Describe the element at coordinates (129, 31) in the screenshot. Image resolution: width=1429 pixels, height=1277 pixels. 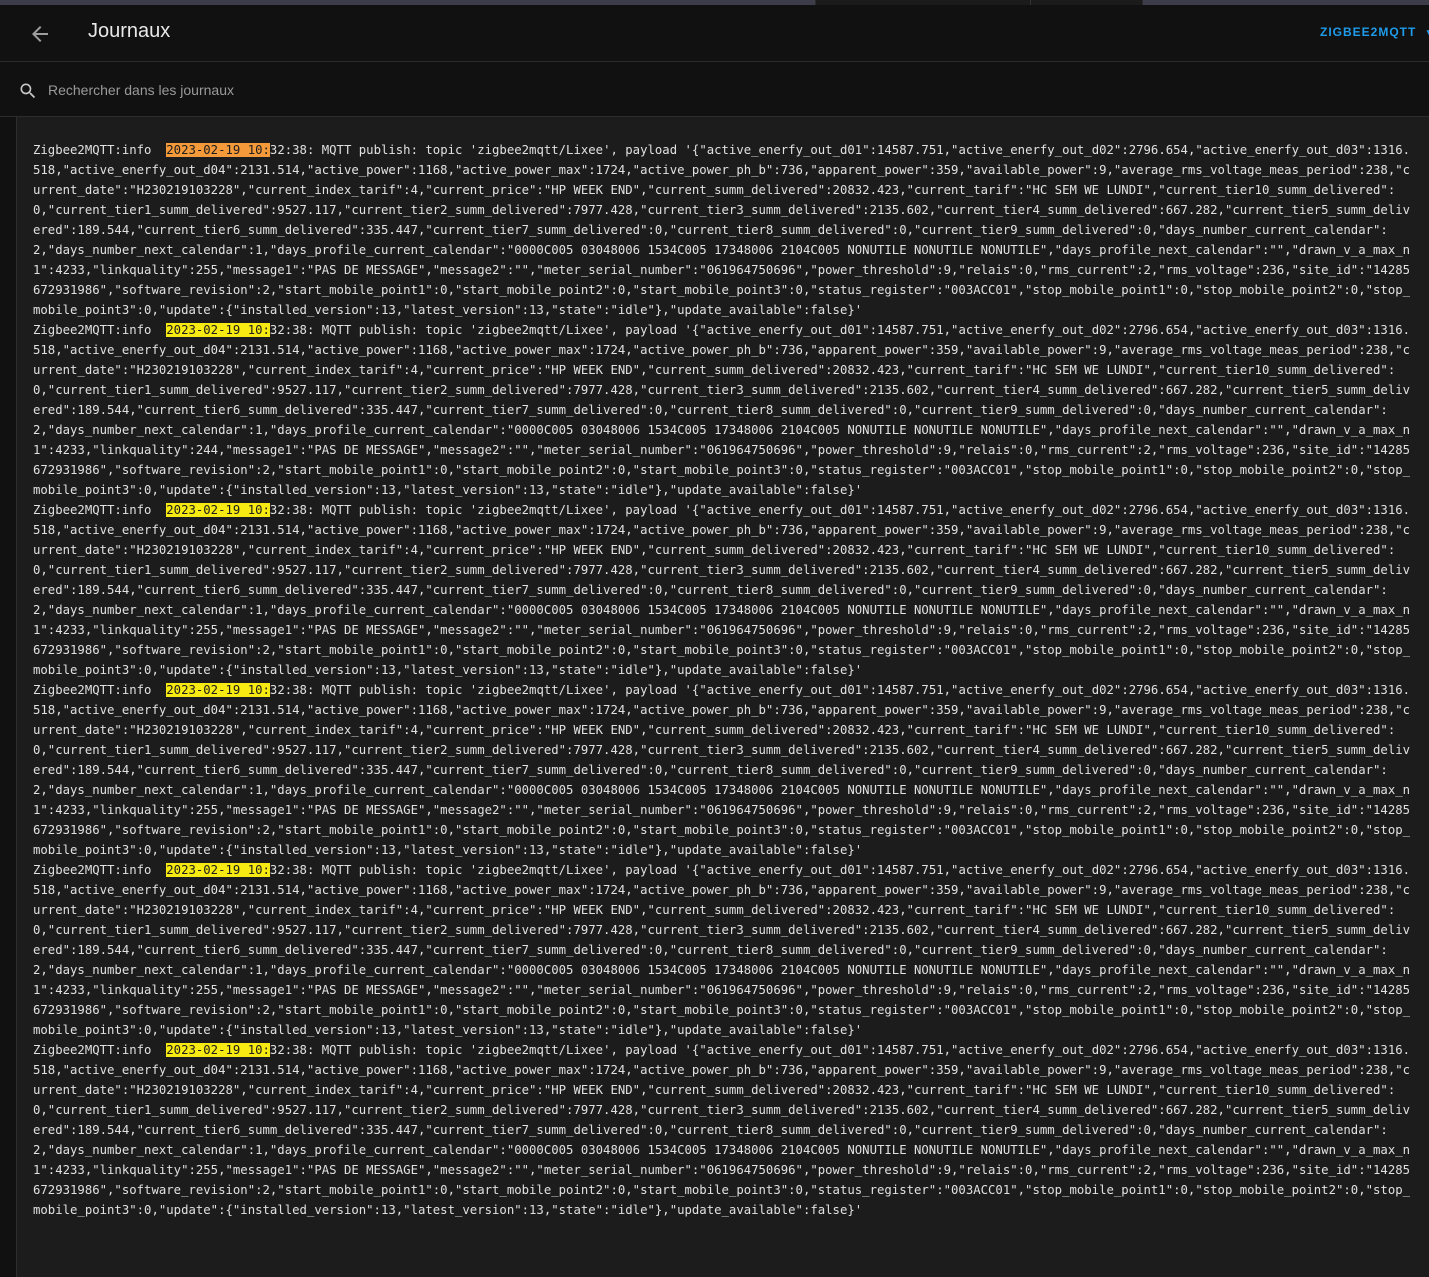
I see `page-title: Journaux` at that location.